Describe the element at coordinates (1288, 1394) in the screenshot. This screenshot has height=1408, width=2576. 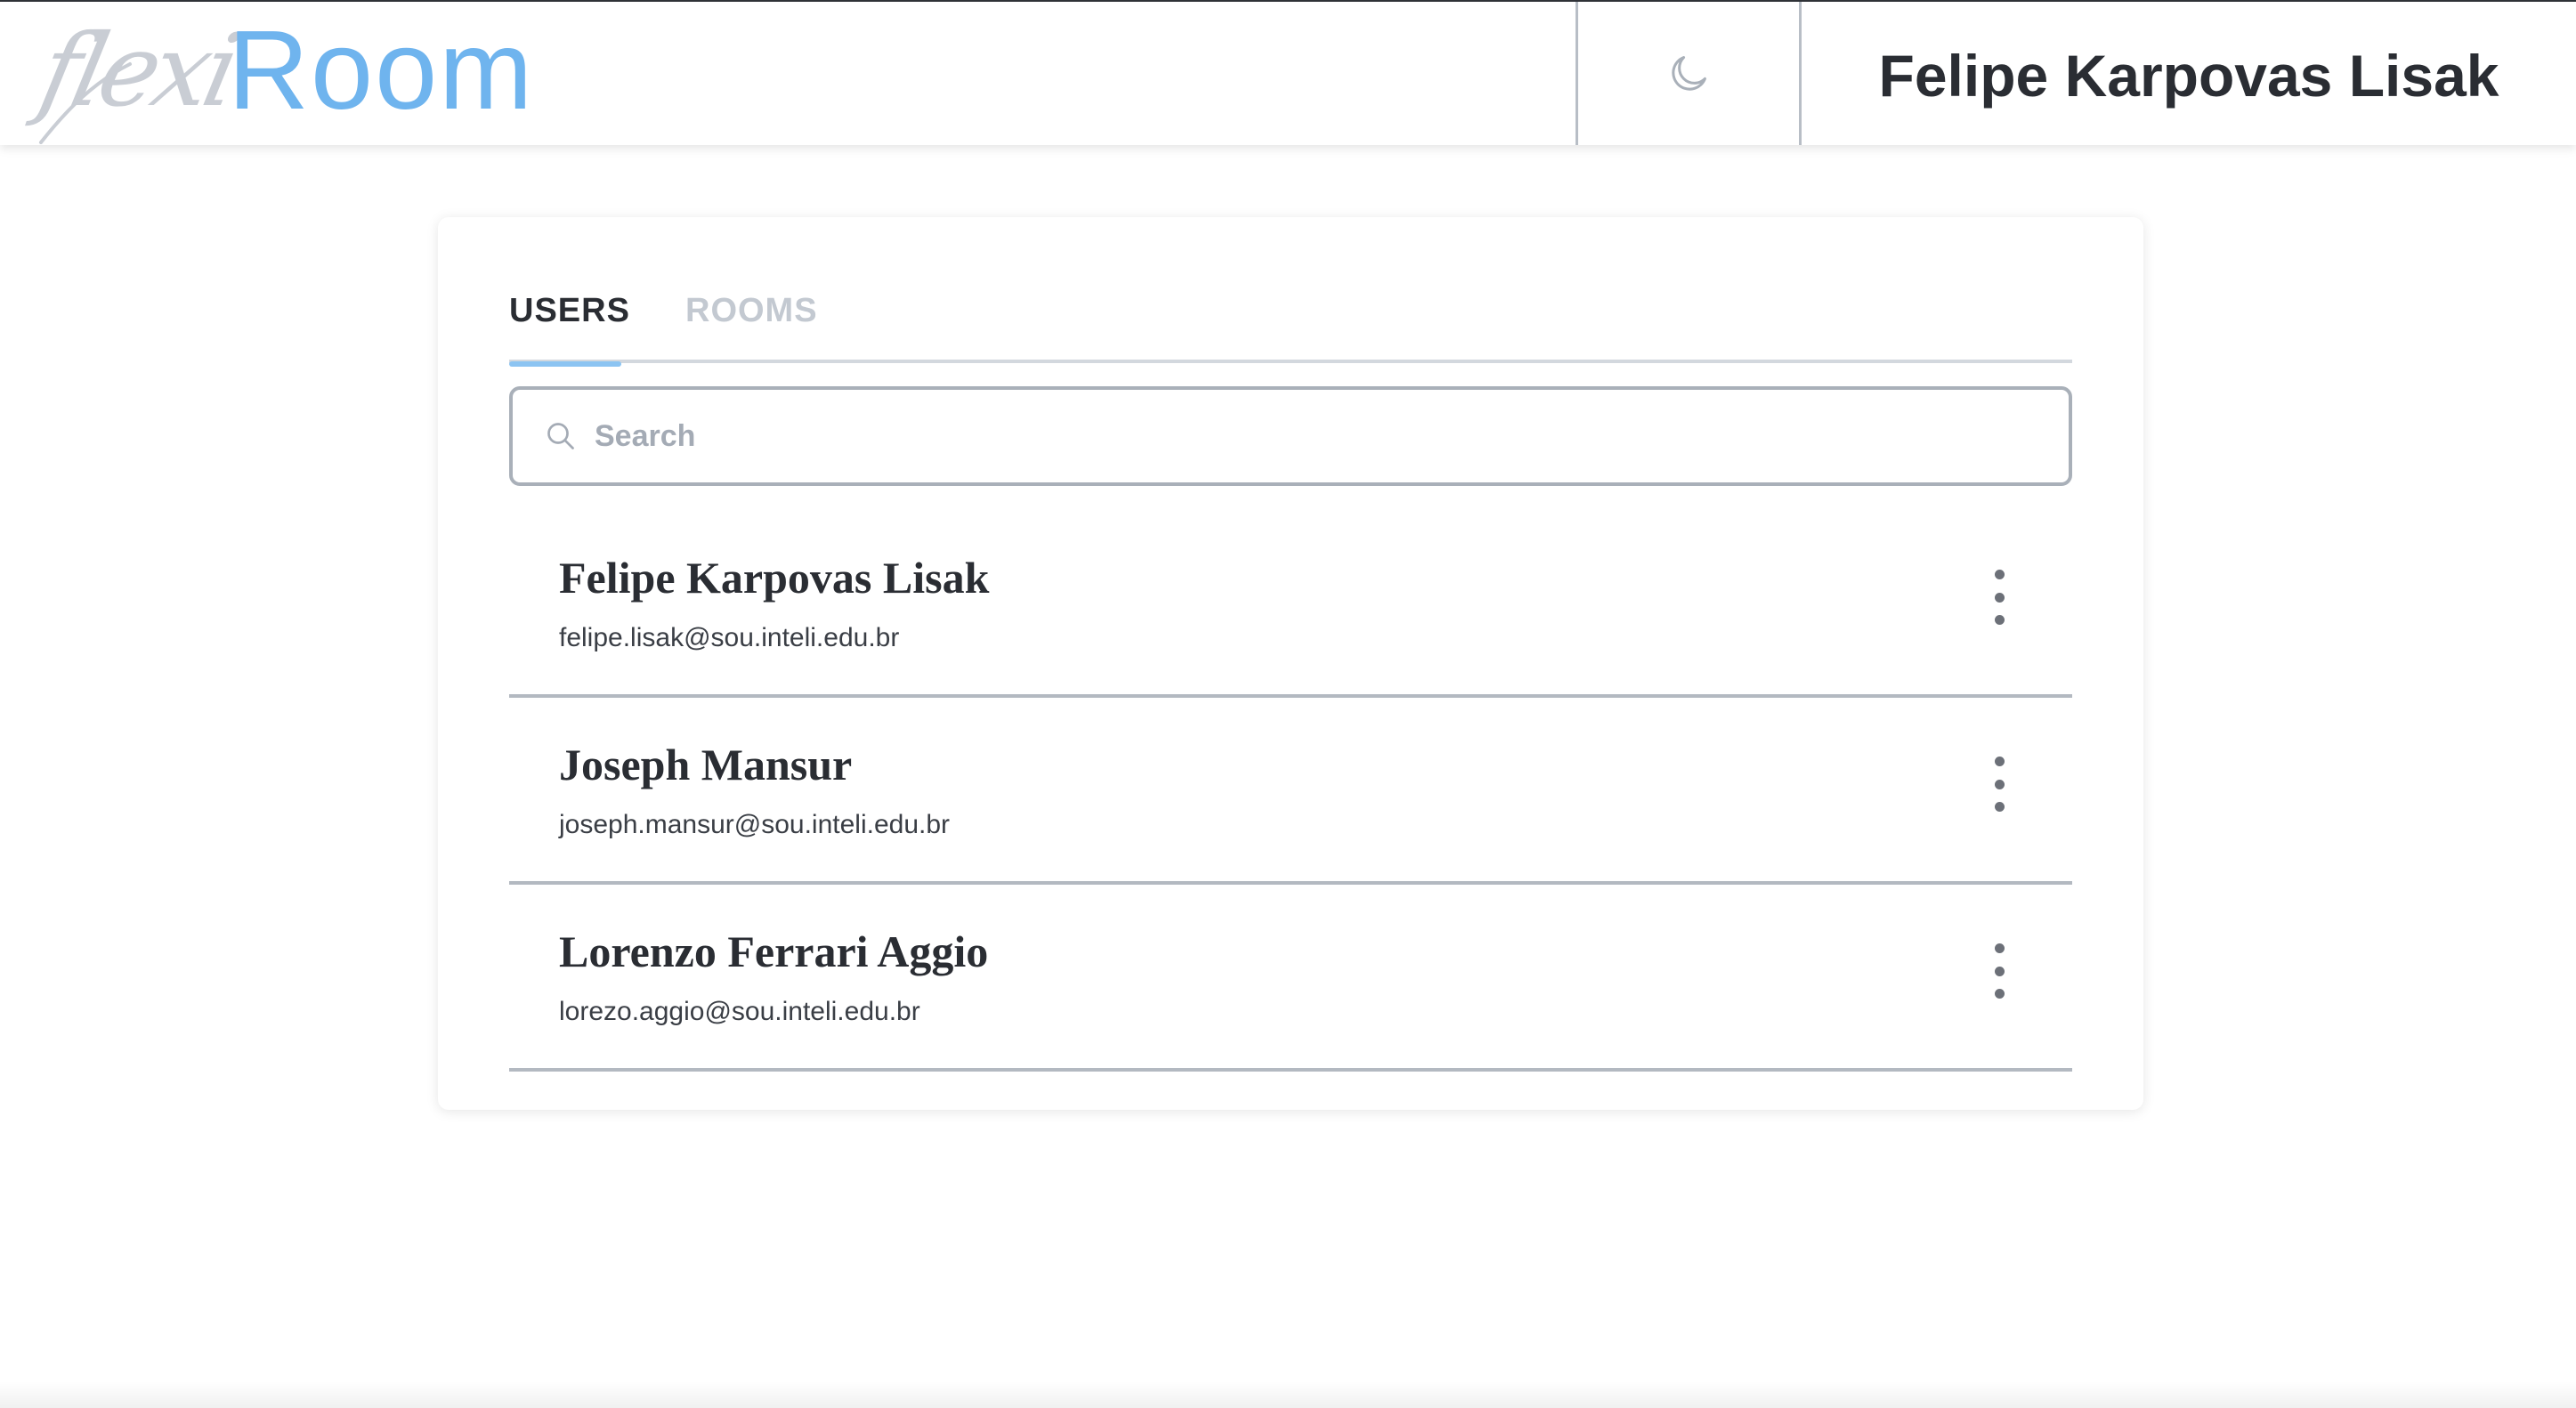
I see `page-bottom-shadow` at that location.